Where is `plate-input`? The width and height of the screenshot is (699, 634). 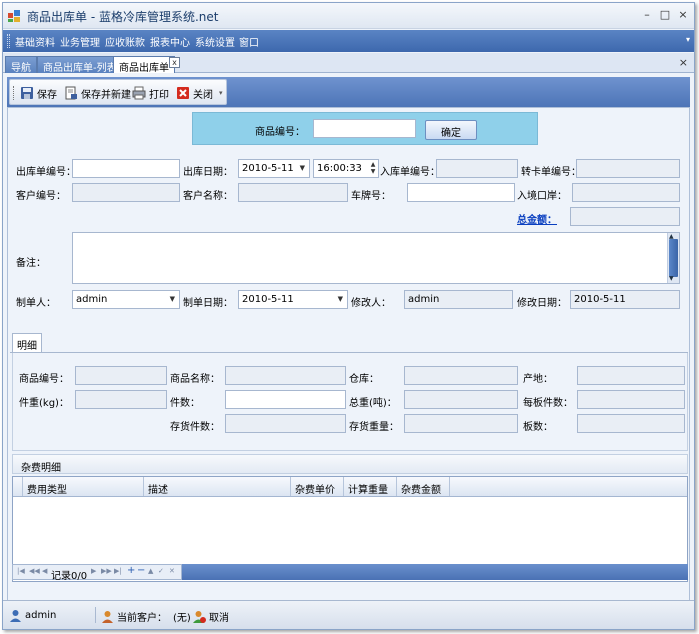
plate-input is located at coordinates (461, 192).